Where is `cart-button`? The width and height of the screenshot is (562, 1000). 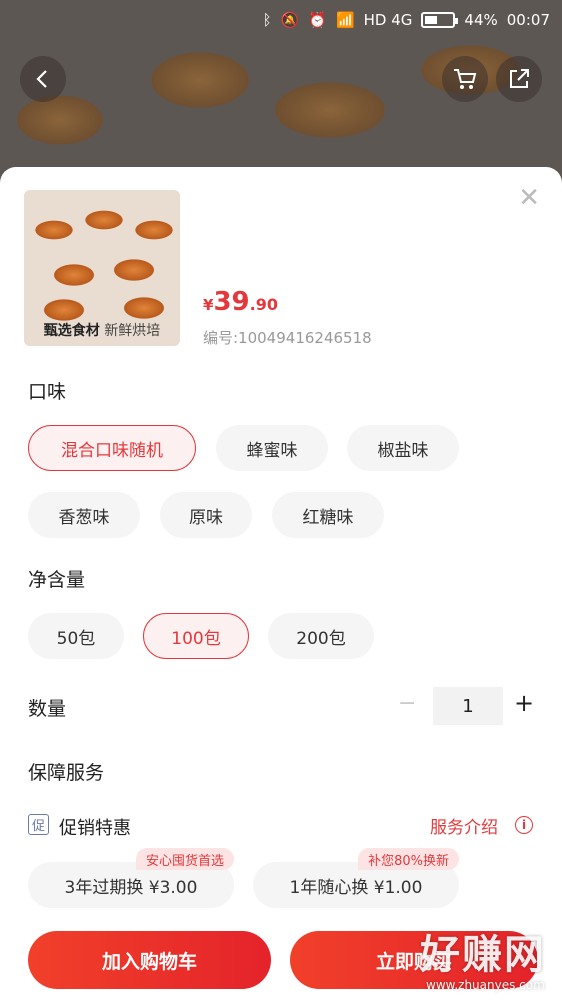 cart-button is located at coordinates (465, 79).